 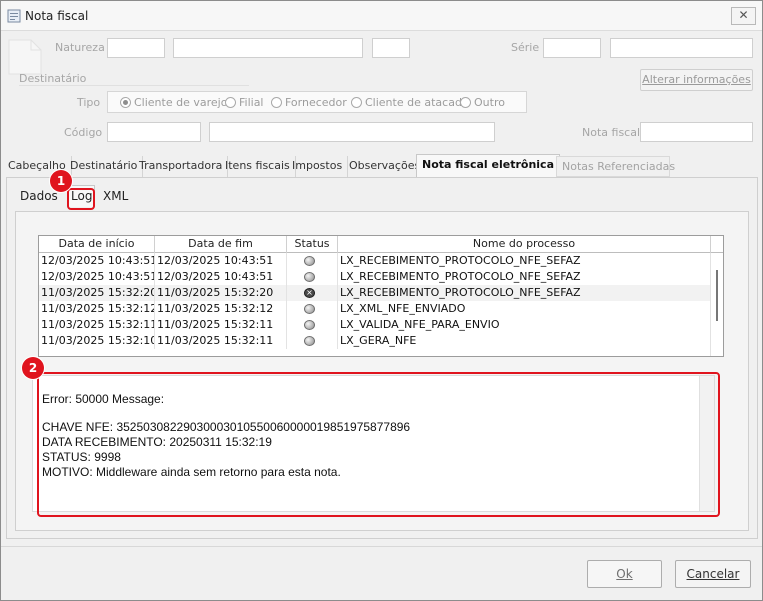 What do you see at coordinates (104, 166) in the screenshot?
I see `tab-destinatario: Destinatário` at bounding box center [104, 166].